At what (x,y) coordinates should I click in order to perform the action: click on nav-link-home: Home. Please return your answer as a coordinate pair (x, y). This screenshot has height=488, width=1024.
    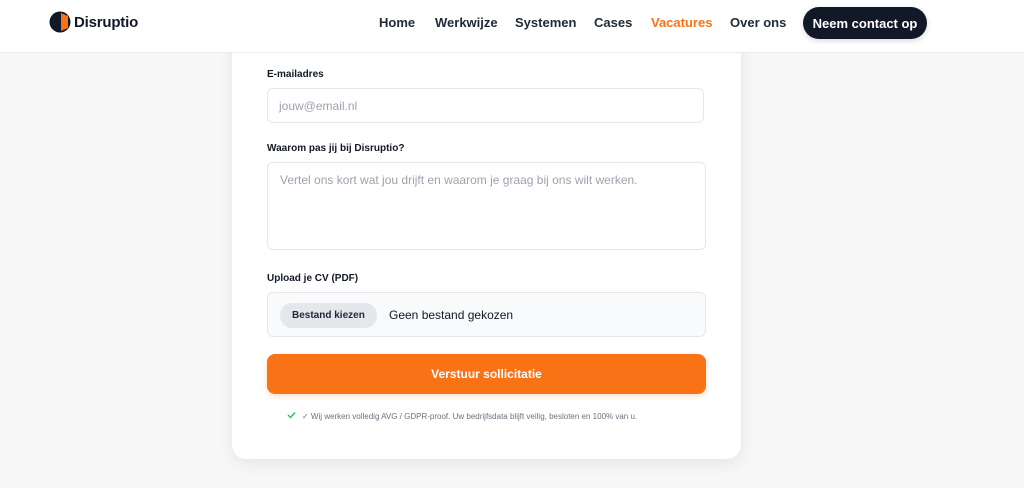
    Looking at the image, I should click on (397, 22).